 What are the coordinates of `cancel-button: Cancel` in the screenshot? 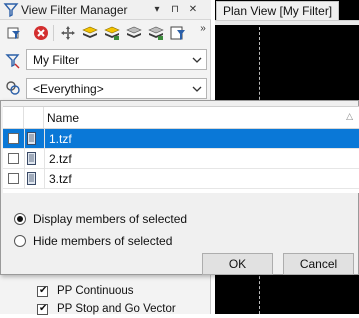 It's located at (318, 264).